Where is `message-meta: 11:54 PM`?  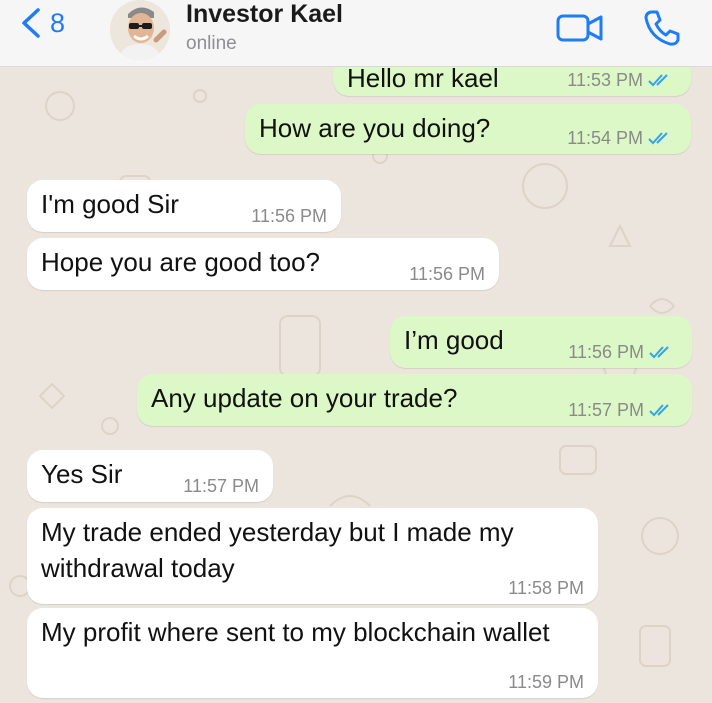
message-meta: 11:54 PM is located at coordinates (622, 138).